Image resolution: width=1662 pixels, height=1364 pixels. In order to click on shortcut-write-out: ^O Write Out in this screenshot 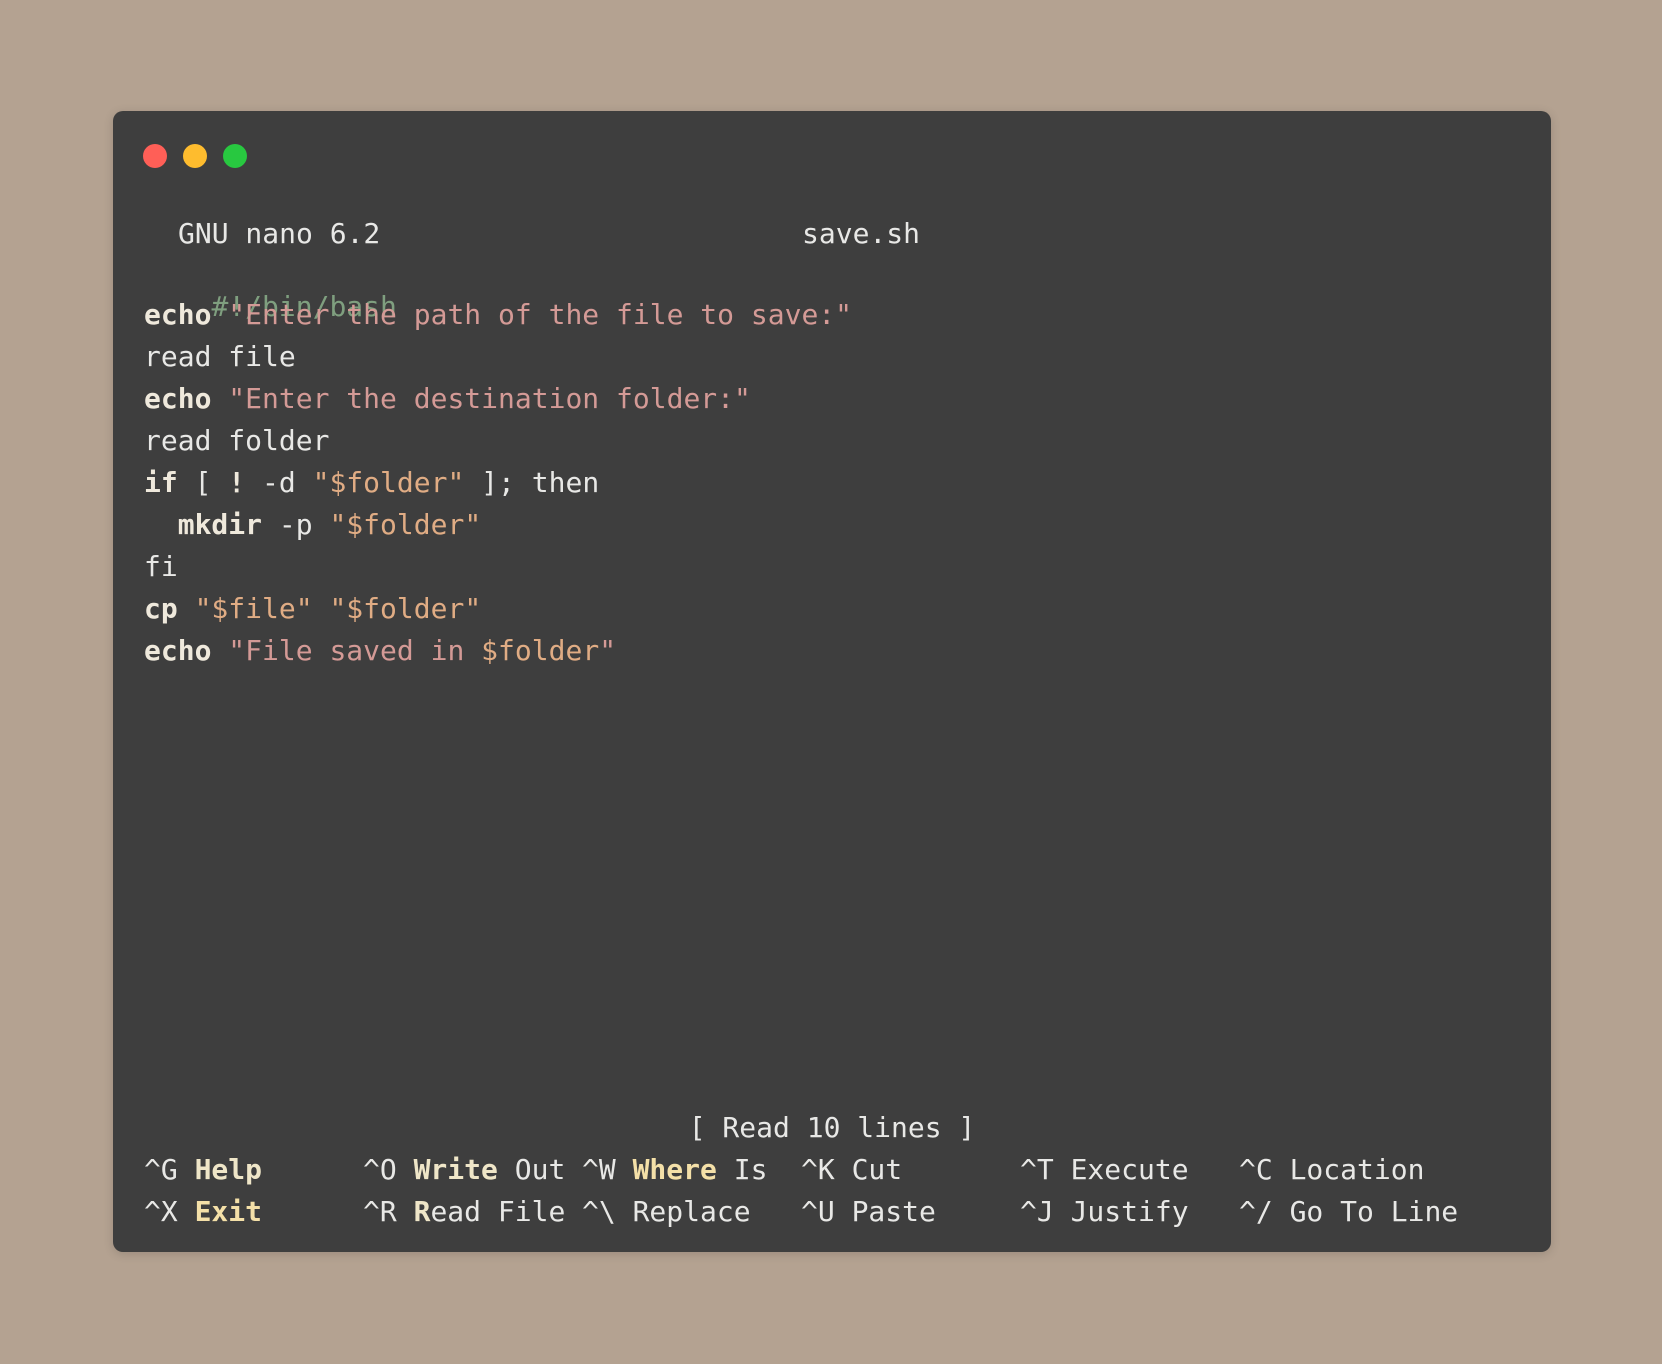, I will do `click(464, 1170)`.